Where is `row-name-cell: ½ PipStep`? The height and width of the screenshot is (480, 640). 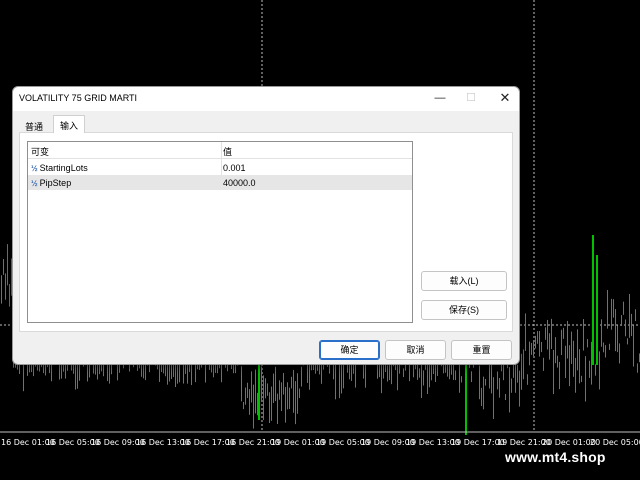
row-name-cell: ½ PipStep is located at coordinates (51, 183).